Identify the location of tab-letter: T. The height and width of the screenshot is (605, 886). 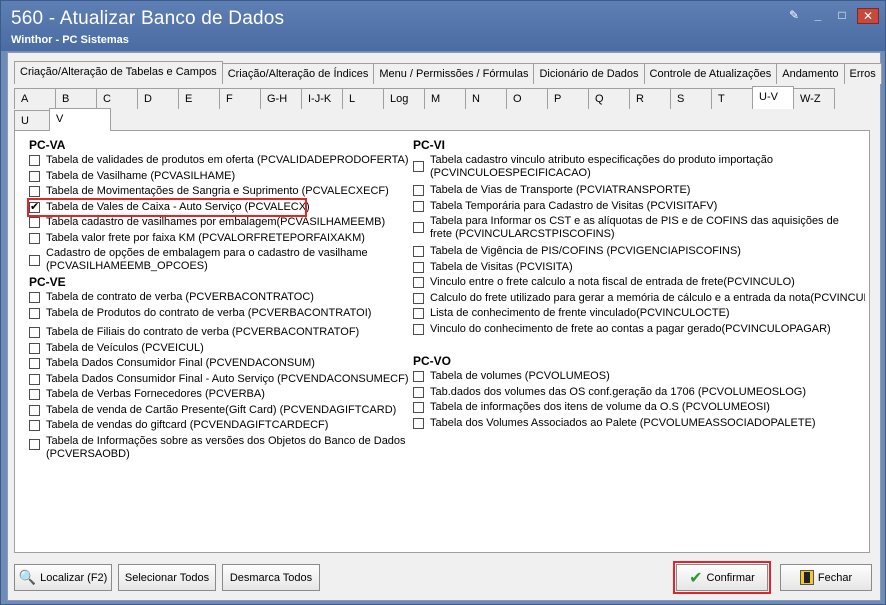
(732, 98).